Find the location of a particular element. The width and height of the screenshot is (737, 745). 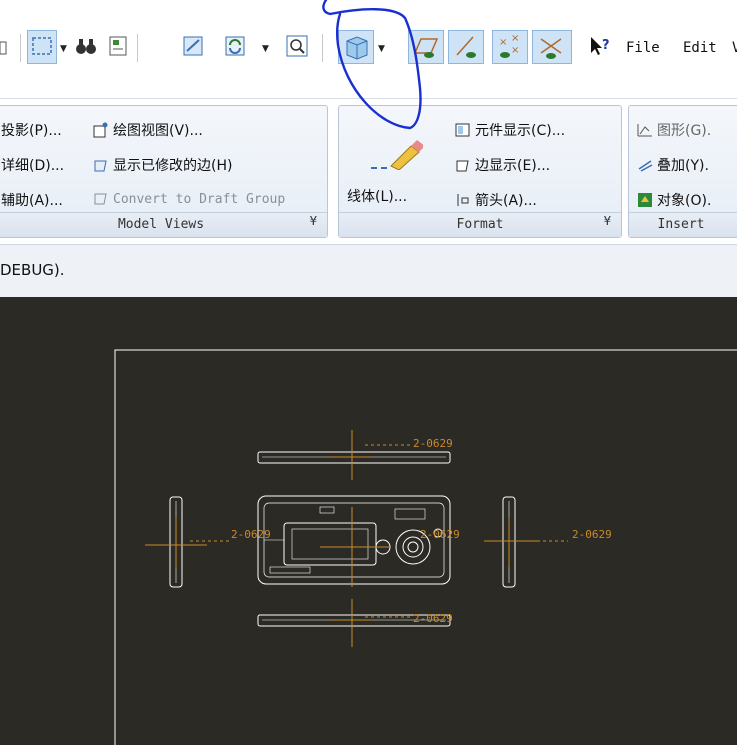

convert-to-draft-group-label: Convert to Draft Group is located at coordinates (199, 199).